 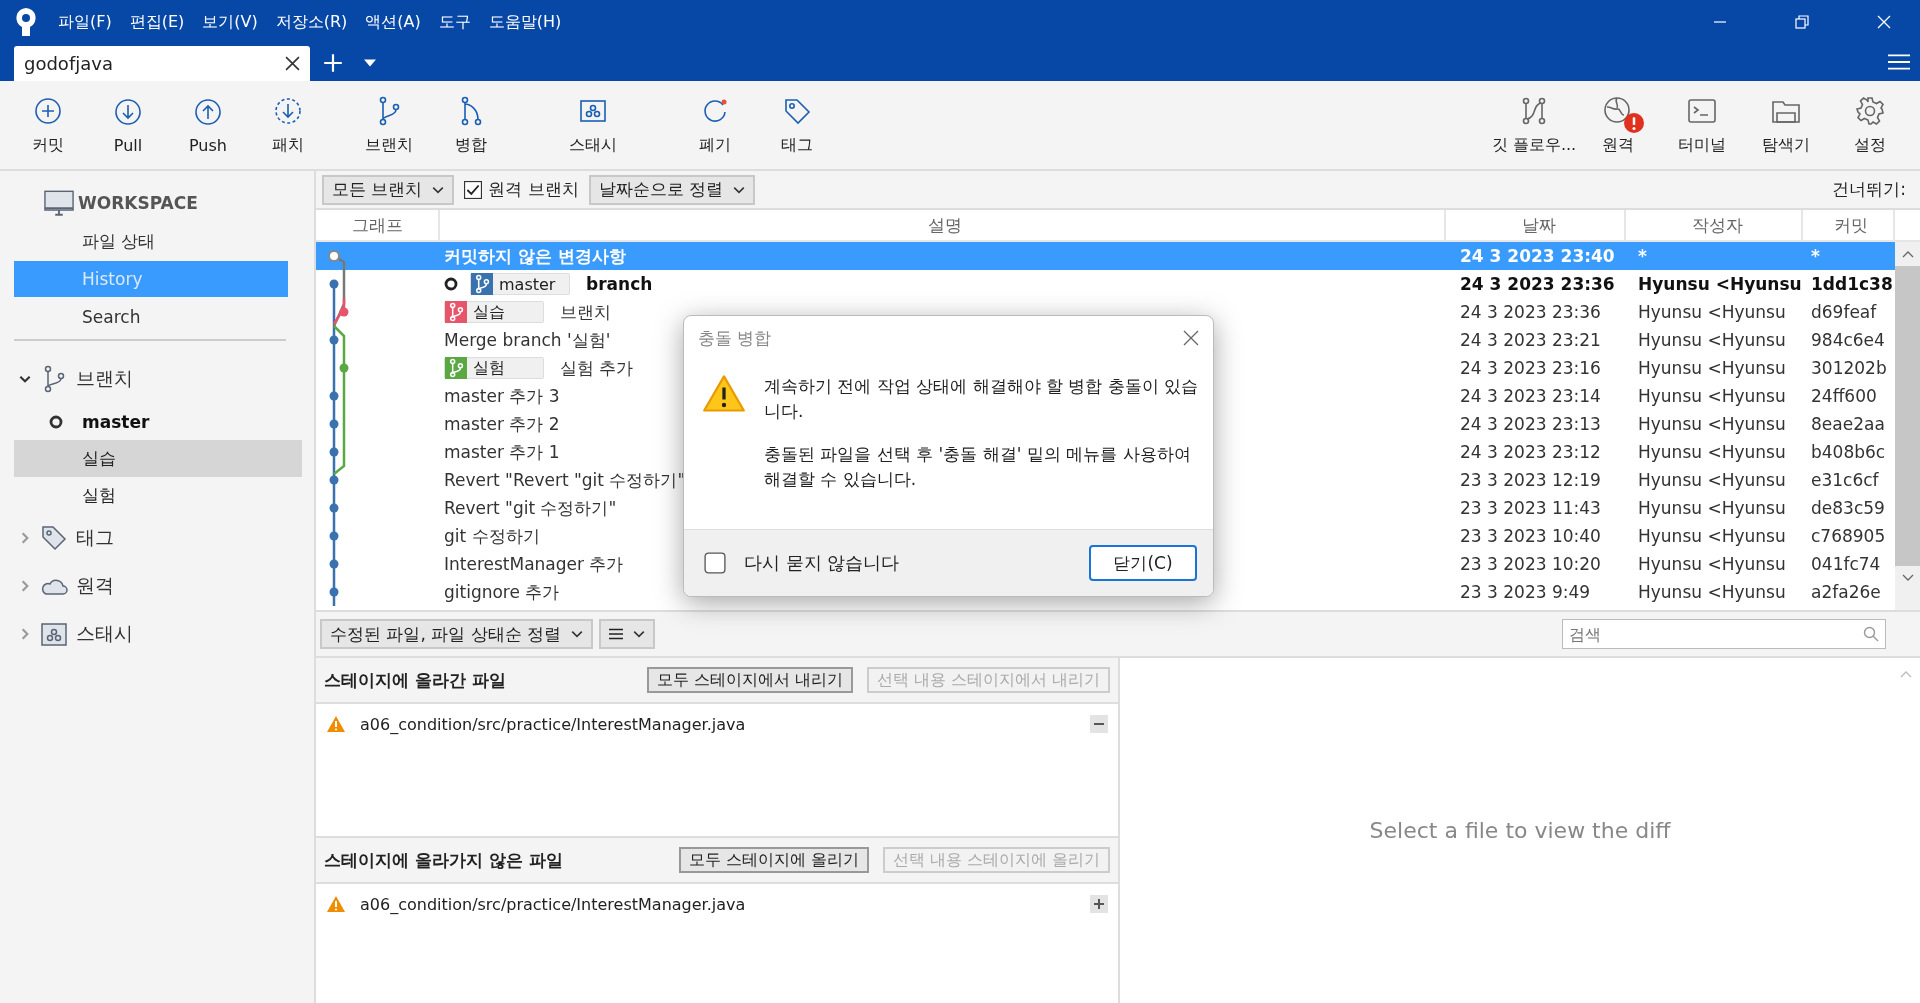 What do you see at coordinates (978, 467) in the screenshot?
I see `dialog-message: 충돌된 파일을 선택 후 '충돌 해결' 밑의 메뉴를 사용하여 해결할 수 있습니다.` at bounding box center [978, 467].